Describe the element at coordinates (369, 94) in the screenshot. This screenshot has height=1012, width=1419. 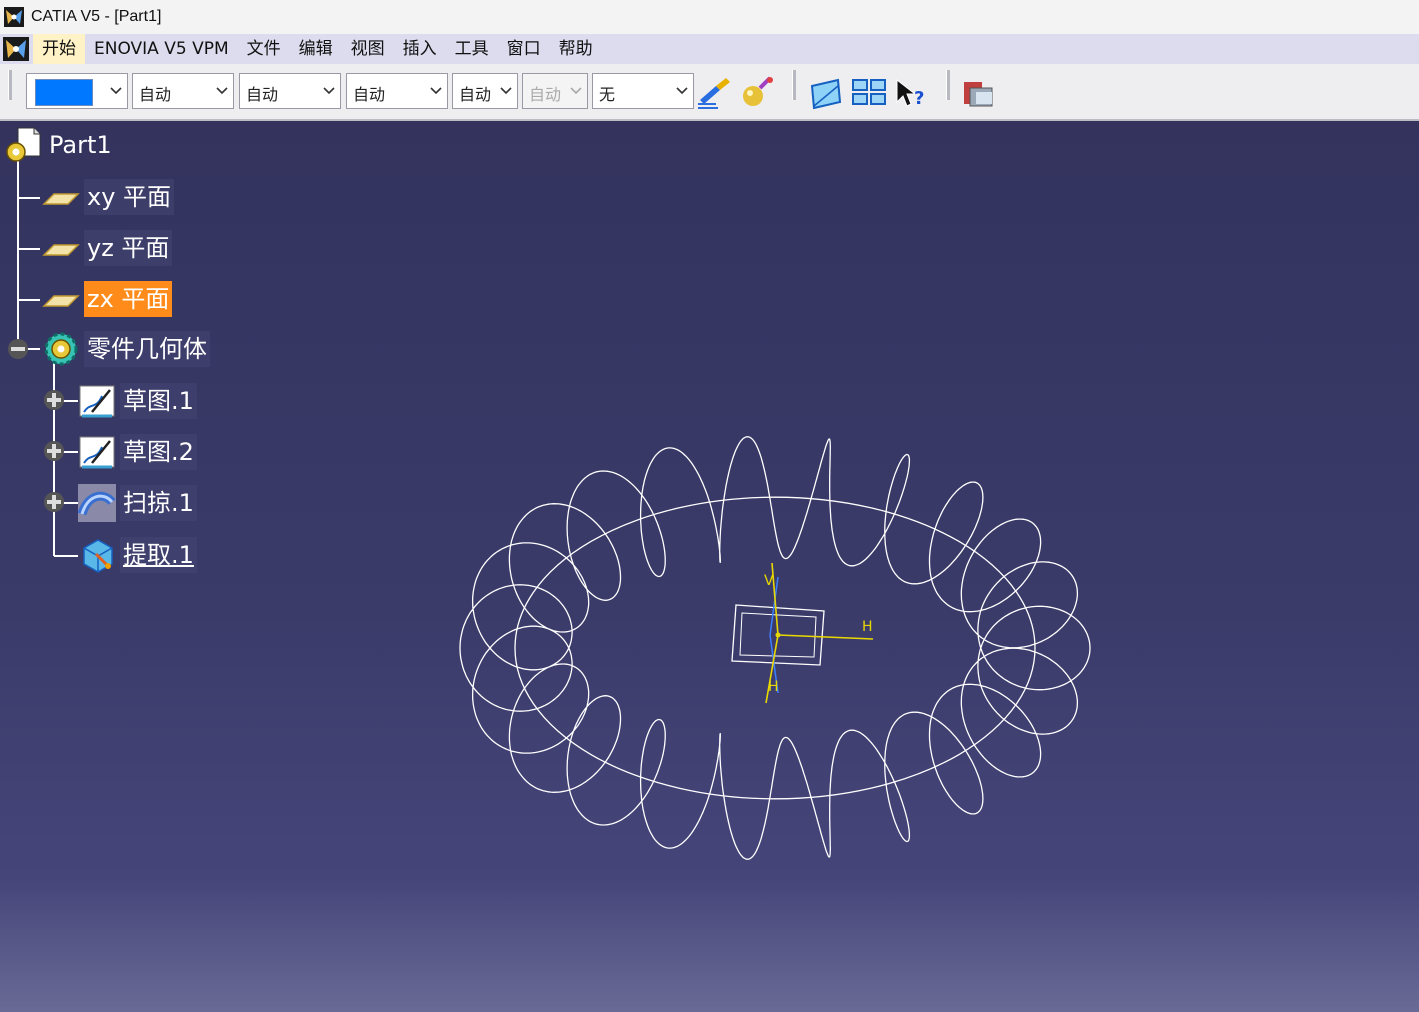
I see `pointstyle-value: 自动` at that location.